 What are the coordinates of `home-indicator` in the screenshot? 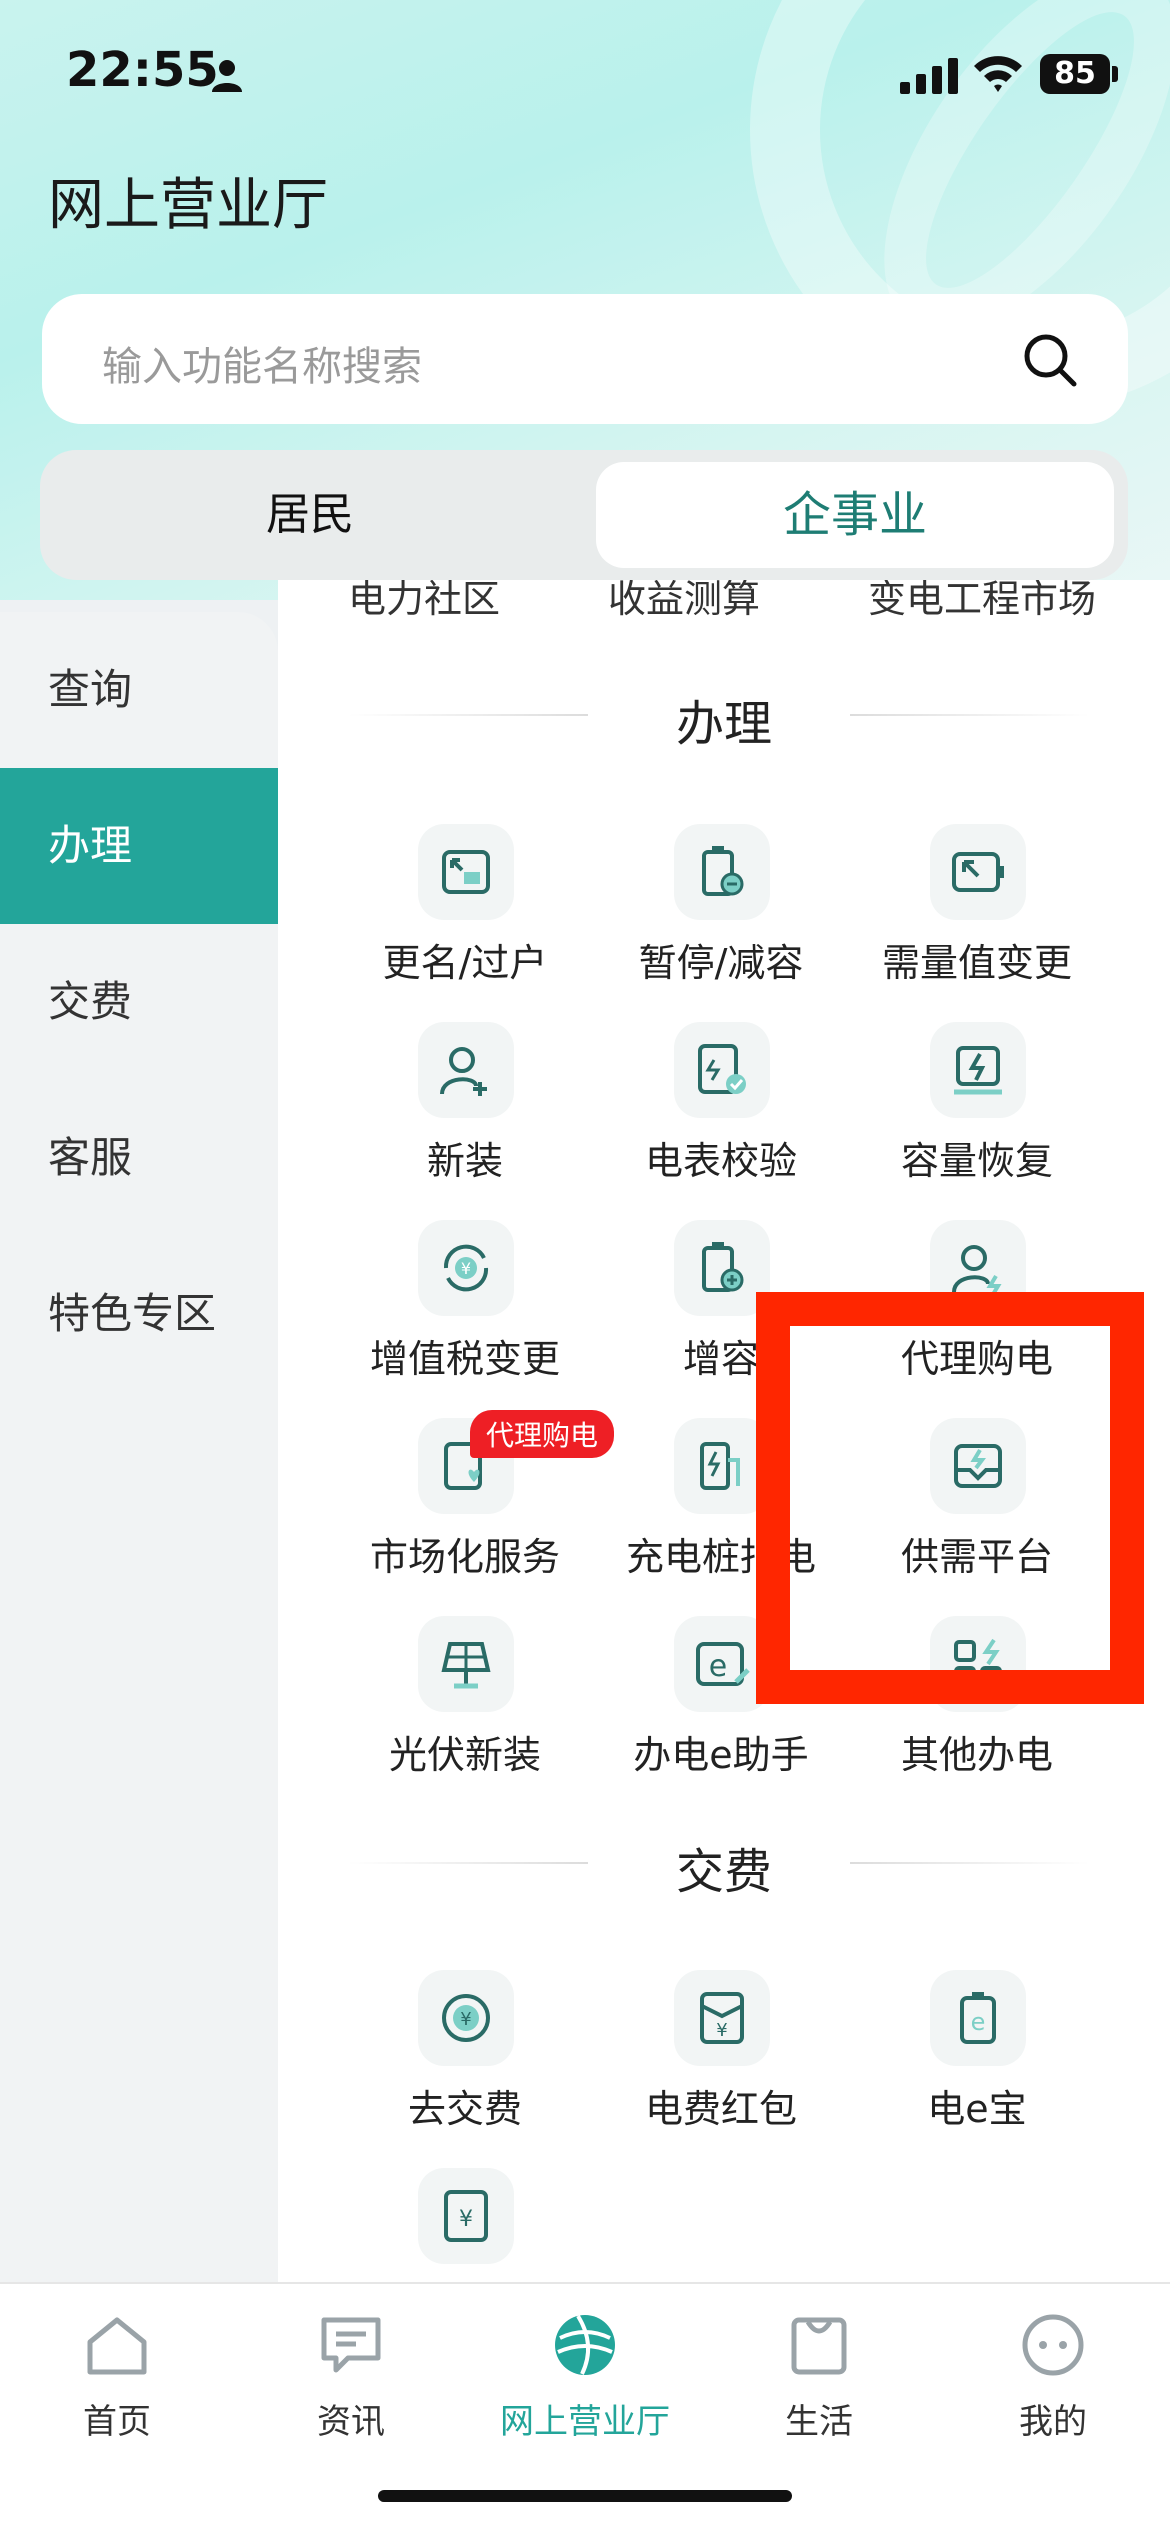 It's located at (585, 2496).